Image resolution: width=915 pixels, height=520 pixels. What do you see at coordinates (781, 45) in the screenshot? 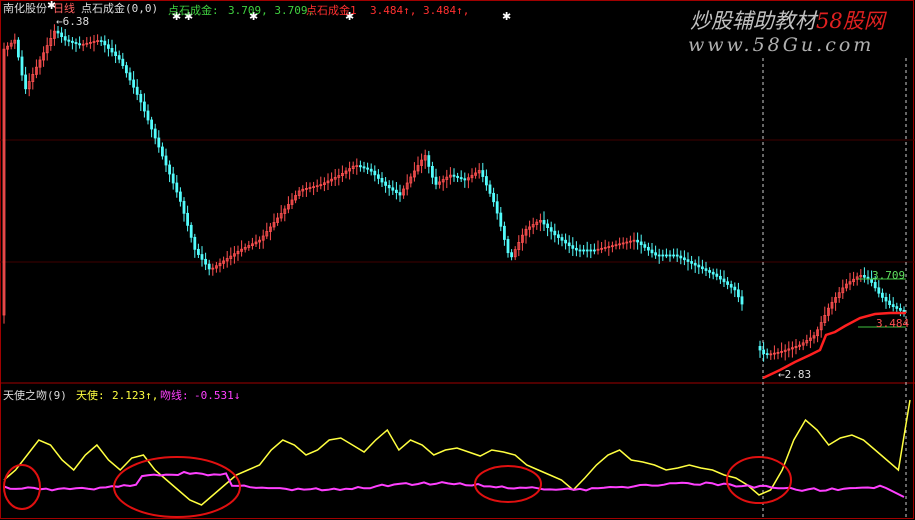
I see `watermark-url: www.58Gu.com` at bounding box center [781, 45].